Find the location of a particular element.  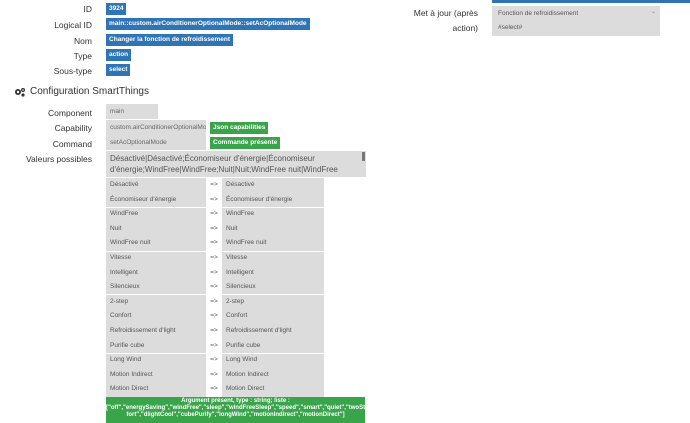

mapping-to-field: Vitesse is located at coordinates (273, 258).